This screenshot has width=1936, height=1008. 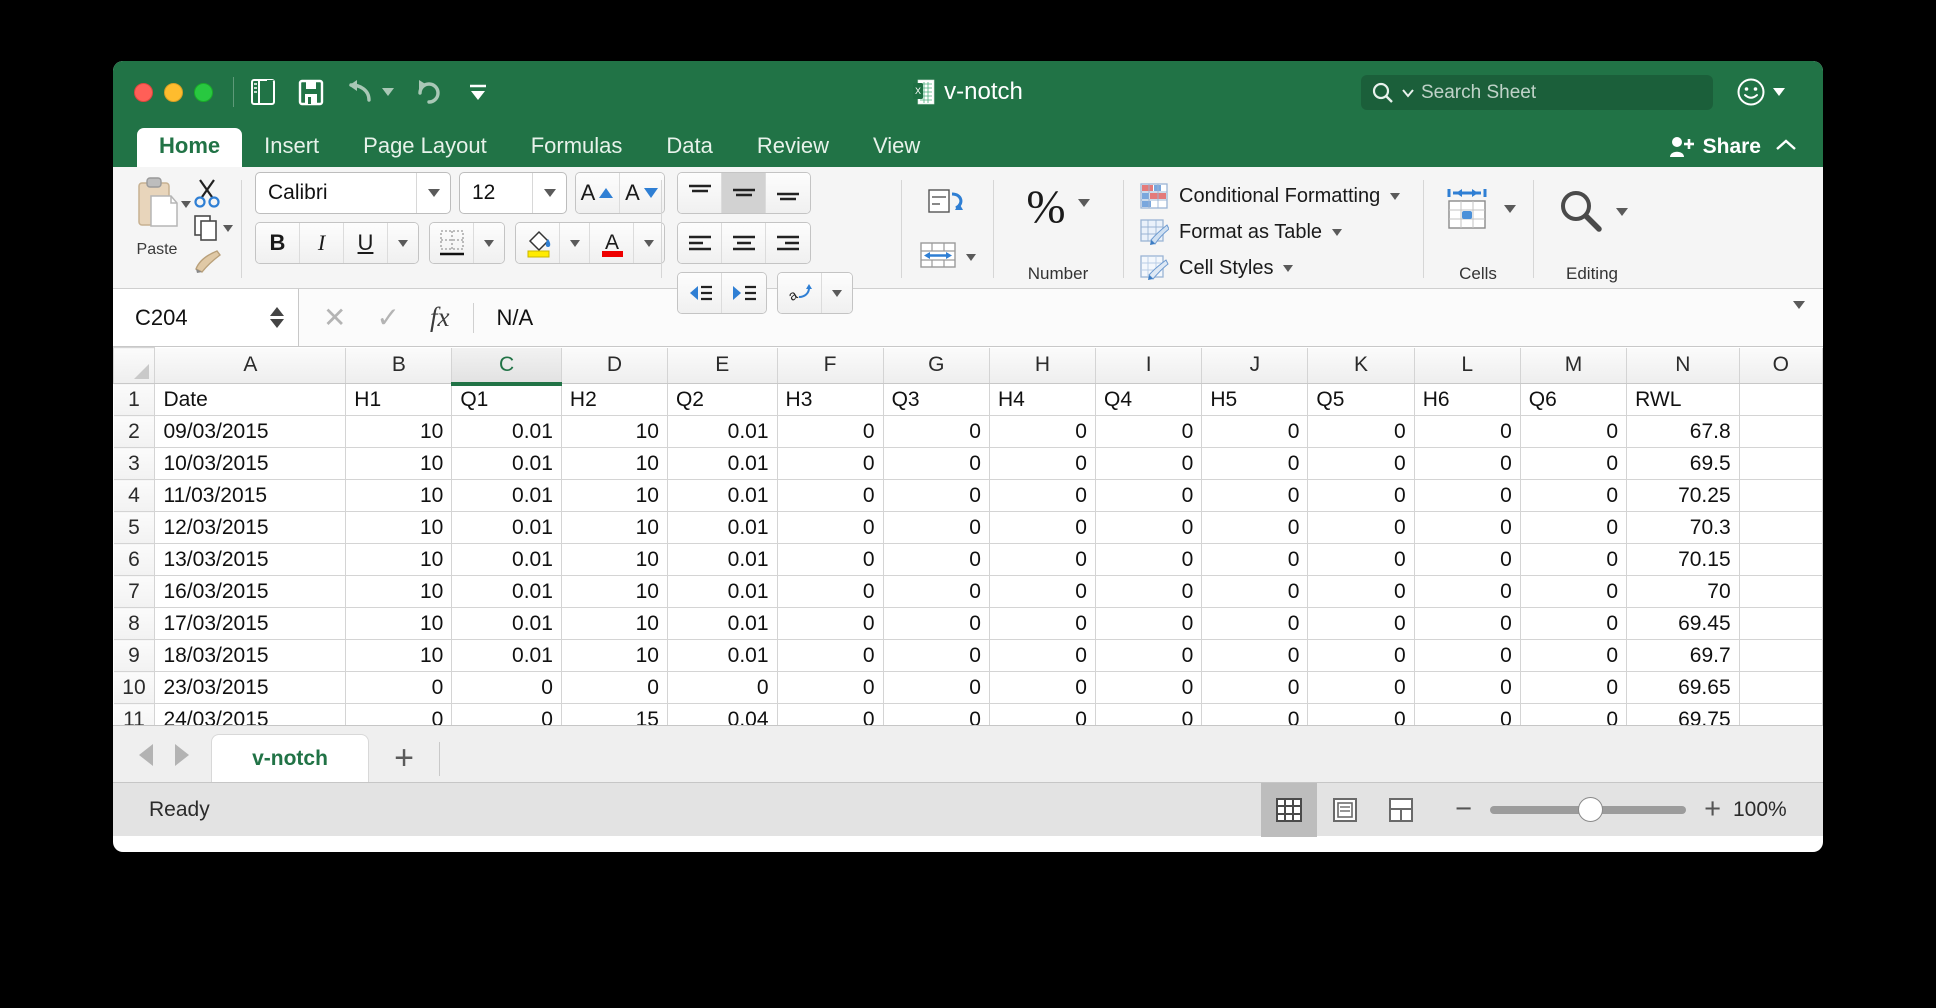 What do you see at coordinates (1361, 399) in the screenshot?
I see `cell-K1: Q5` at bounding box center [1361, 399].